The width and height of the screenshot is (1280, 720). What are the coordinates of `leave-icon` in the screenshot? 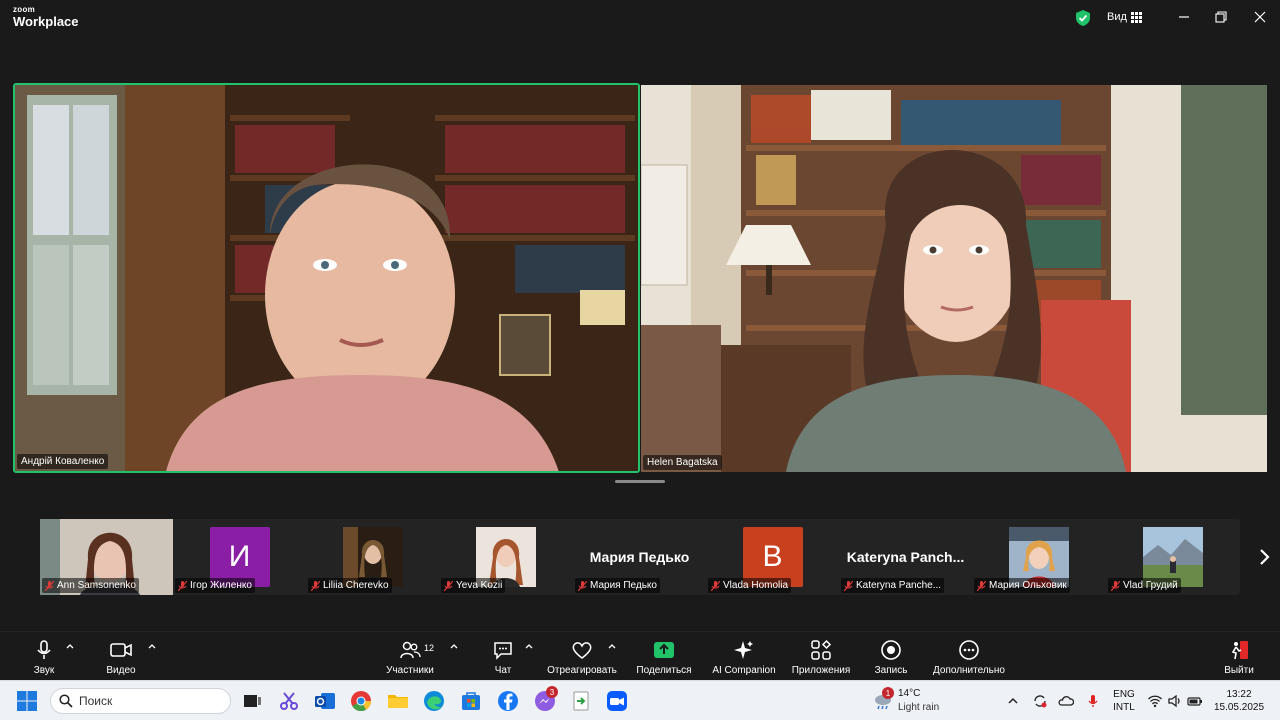 It's located at (1239, 650).